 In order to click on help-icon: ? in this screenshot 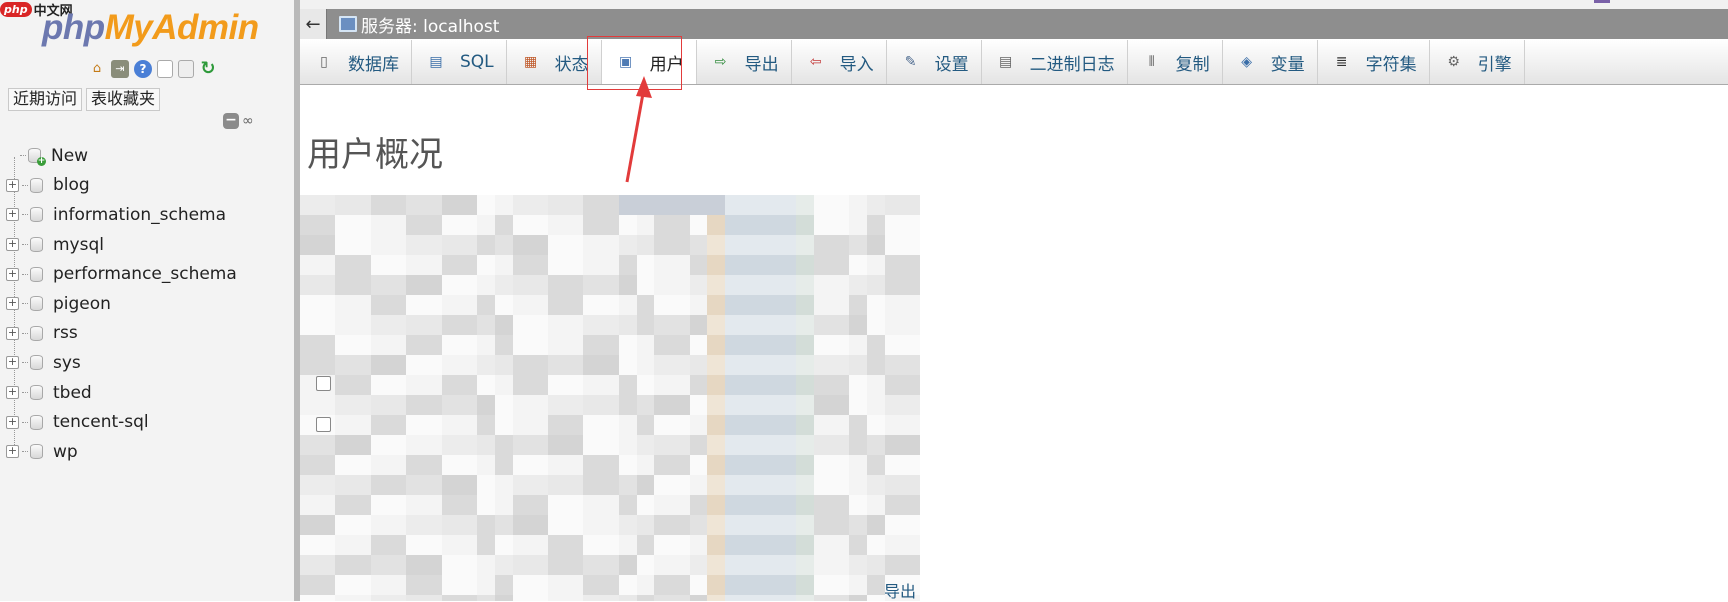, I will do `click(143, 69)`.